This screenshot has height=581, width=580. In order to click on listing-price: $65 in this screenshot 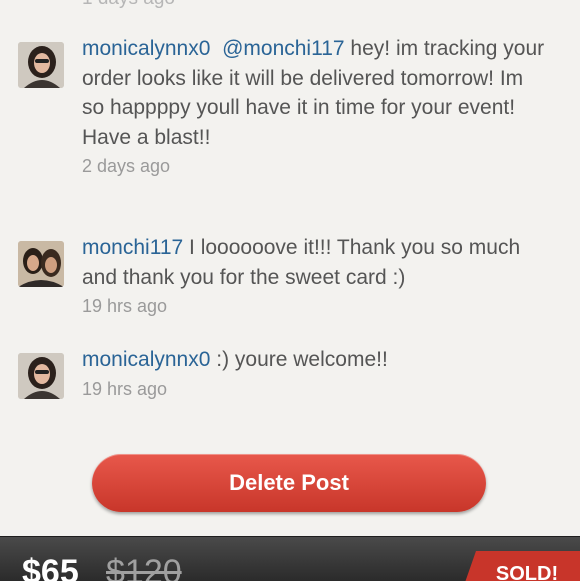, I will do `click(50, 567)`.